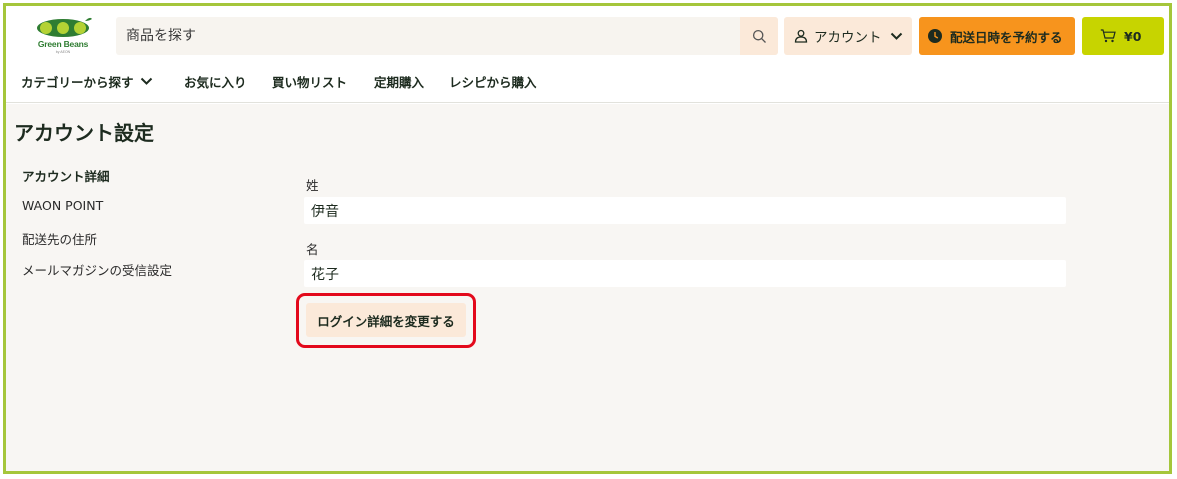 This screenshot has height=479, width=1177. I want to click on nav-item-subscription: 定期購入, so click(399, 81).